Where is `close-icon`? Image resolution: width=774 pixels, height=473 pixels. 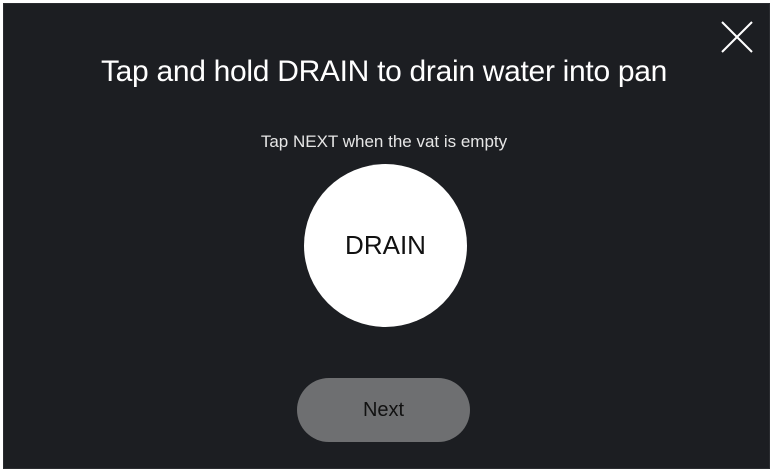 close-icon is located at coordinates (737, 37).